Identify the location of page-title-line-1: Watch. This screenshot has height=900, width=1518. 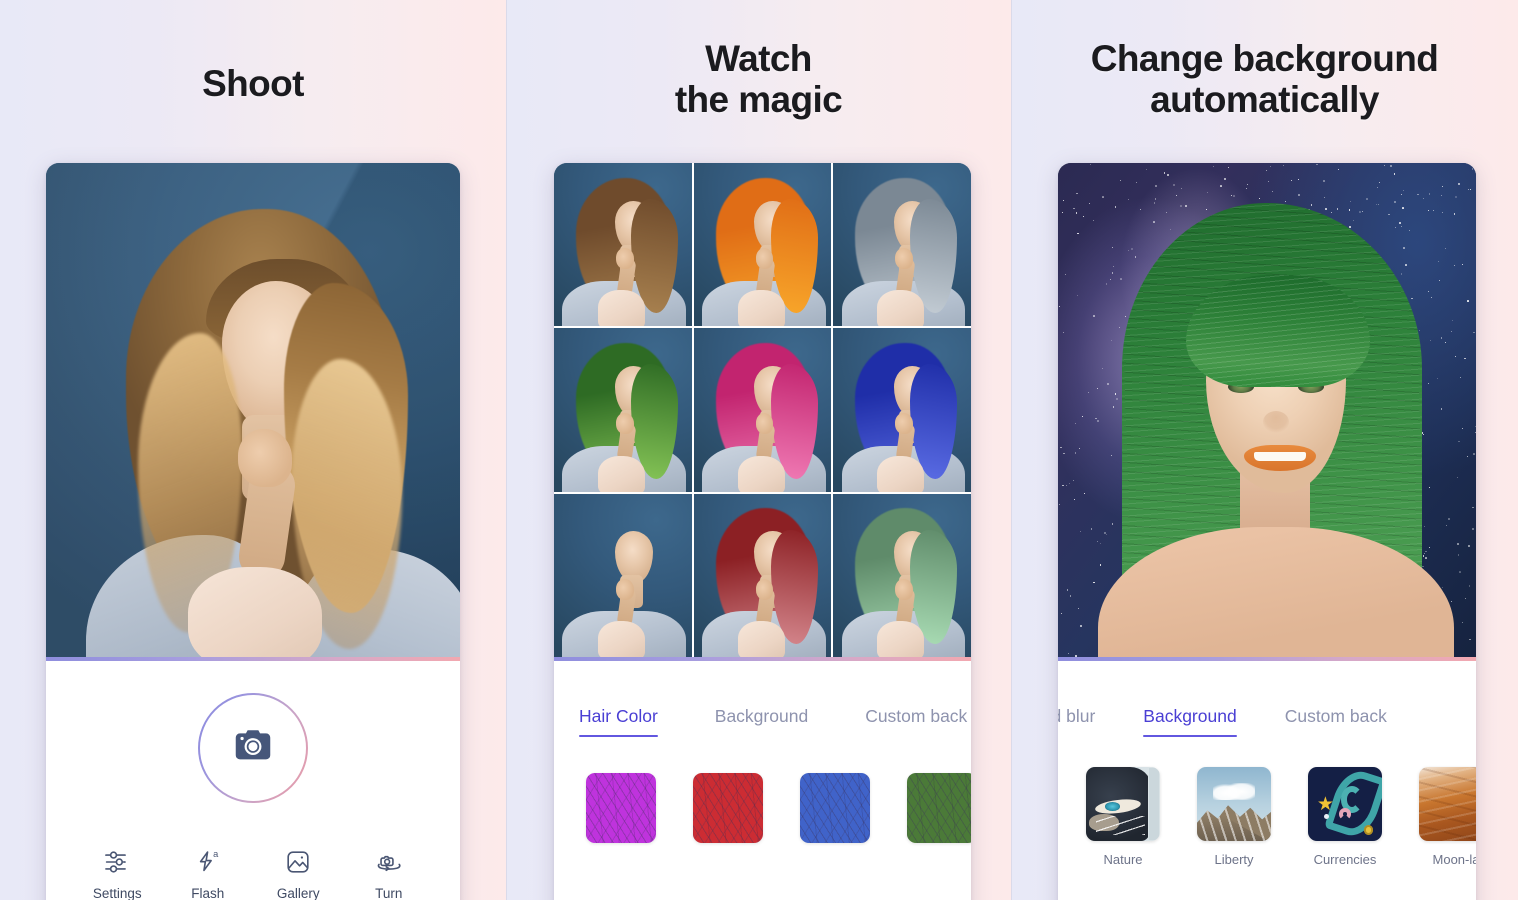
(758, 58).